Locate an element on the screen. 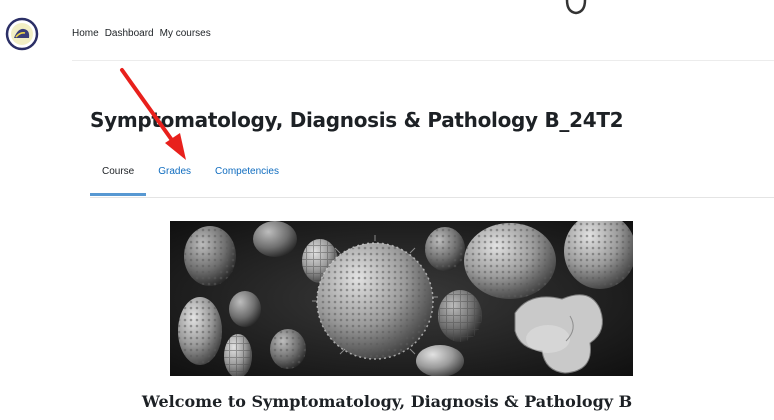 The width and height of the screenshot is (774, 420). tabs-divider is located at coordinates (432, 197).